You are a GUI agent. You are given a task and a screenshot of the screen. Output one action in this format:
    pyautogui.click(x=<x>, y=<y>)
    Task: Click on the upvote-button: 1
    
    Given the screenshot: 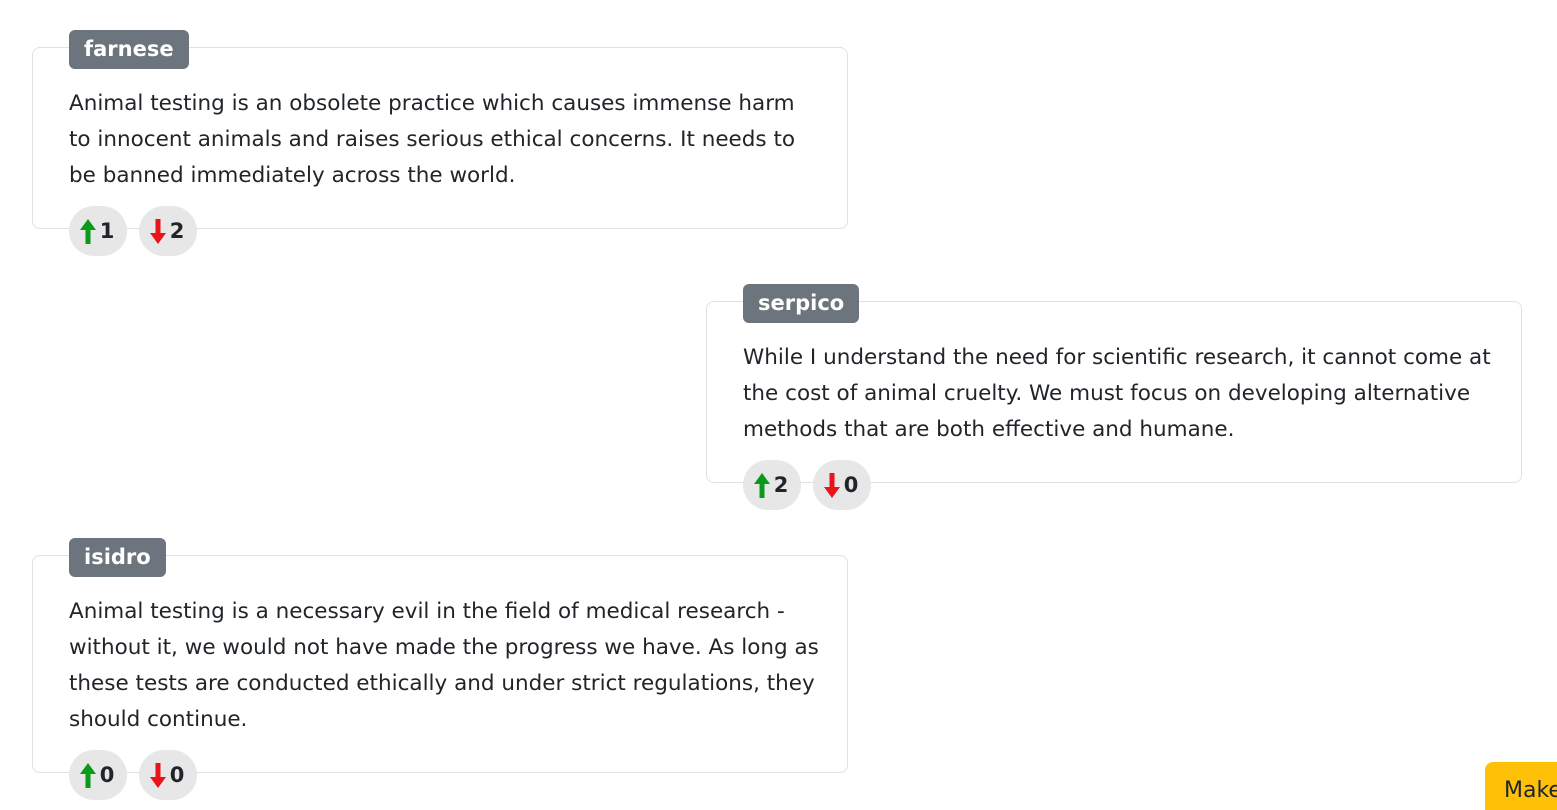 What is the action you would take?
    pyautogui.click(x=98, y=231)
    